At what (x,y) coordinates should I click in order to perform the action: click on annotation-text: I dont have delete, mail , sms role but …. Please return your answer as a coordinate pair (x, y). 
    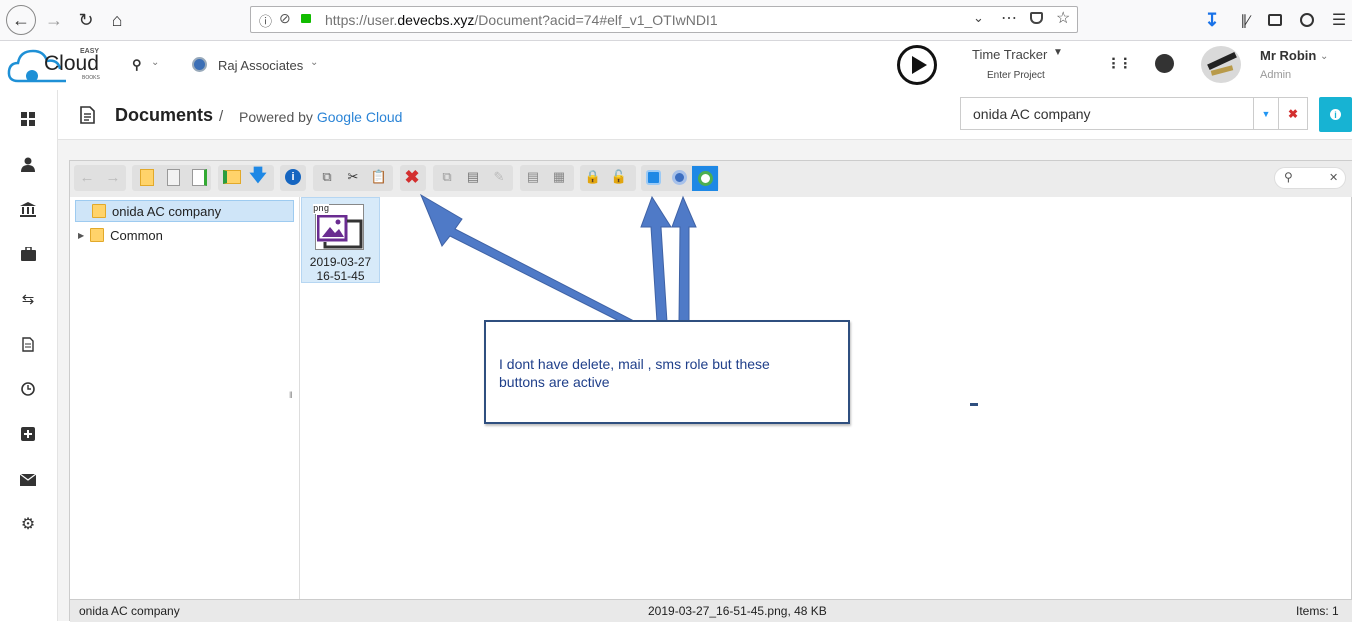
    Looking at the image, I should click on (634, 373).